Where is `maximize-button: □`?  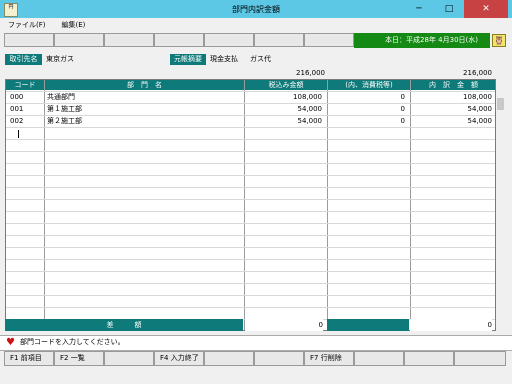
maximize-button: □ is located at coordinates (449, 9).